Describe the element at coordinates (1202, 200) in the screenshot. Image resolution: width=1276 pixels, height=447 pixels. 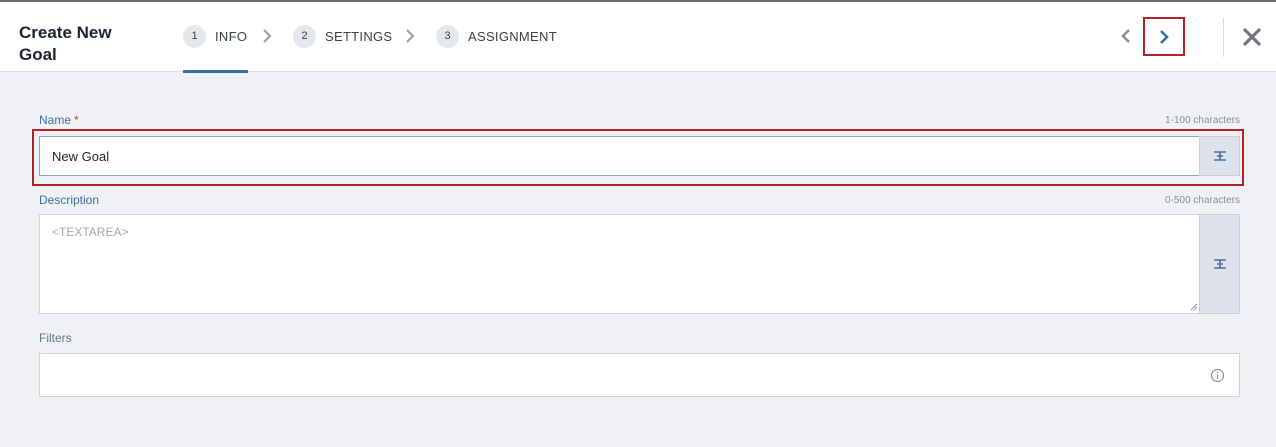
I see `description-char-hint: 0-500 characters` at that location.